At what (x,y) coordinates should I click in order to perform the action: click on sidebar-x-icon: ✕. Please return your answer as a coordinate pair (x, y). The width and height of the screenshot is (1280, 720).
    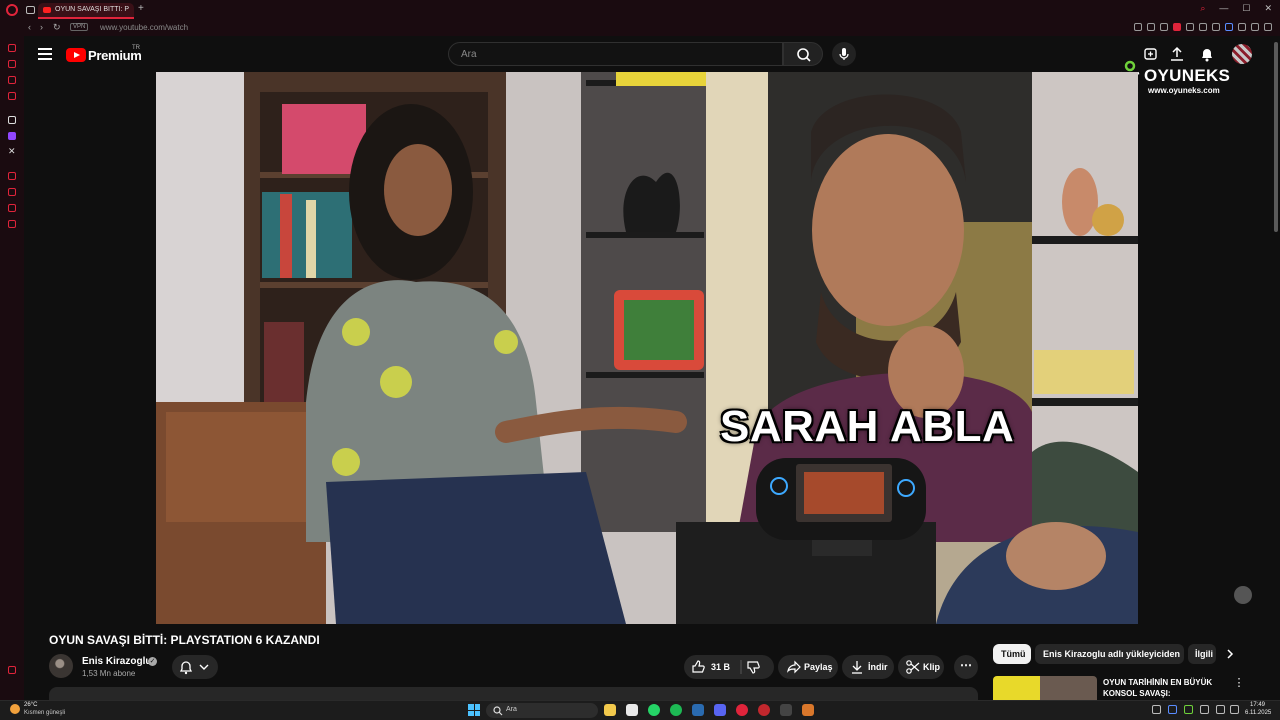
    Looking at the image, I should click on (12, 151).